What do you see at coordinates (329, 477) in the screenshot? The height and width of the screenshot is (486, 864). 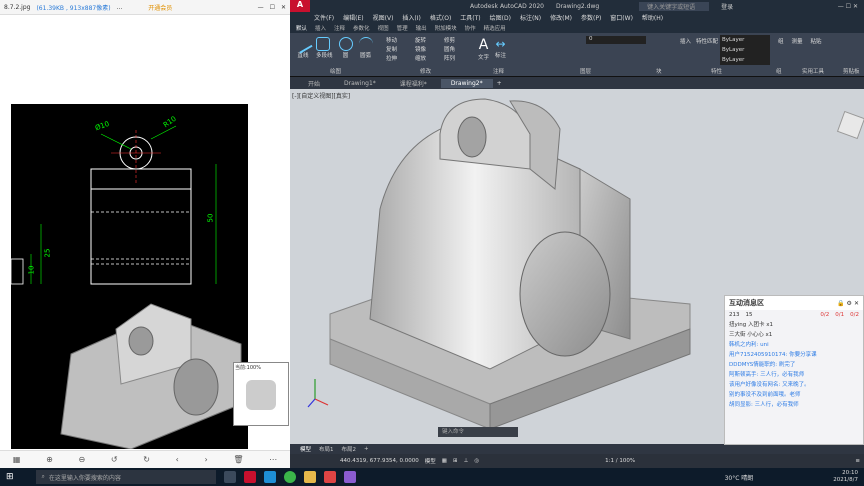 I see `app-taskbar-icon` at bounding box center [329, 477].